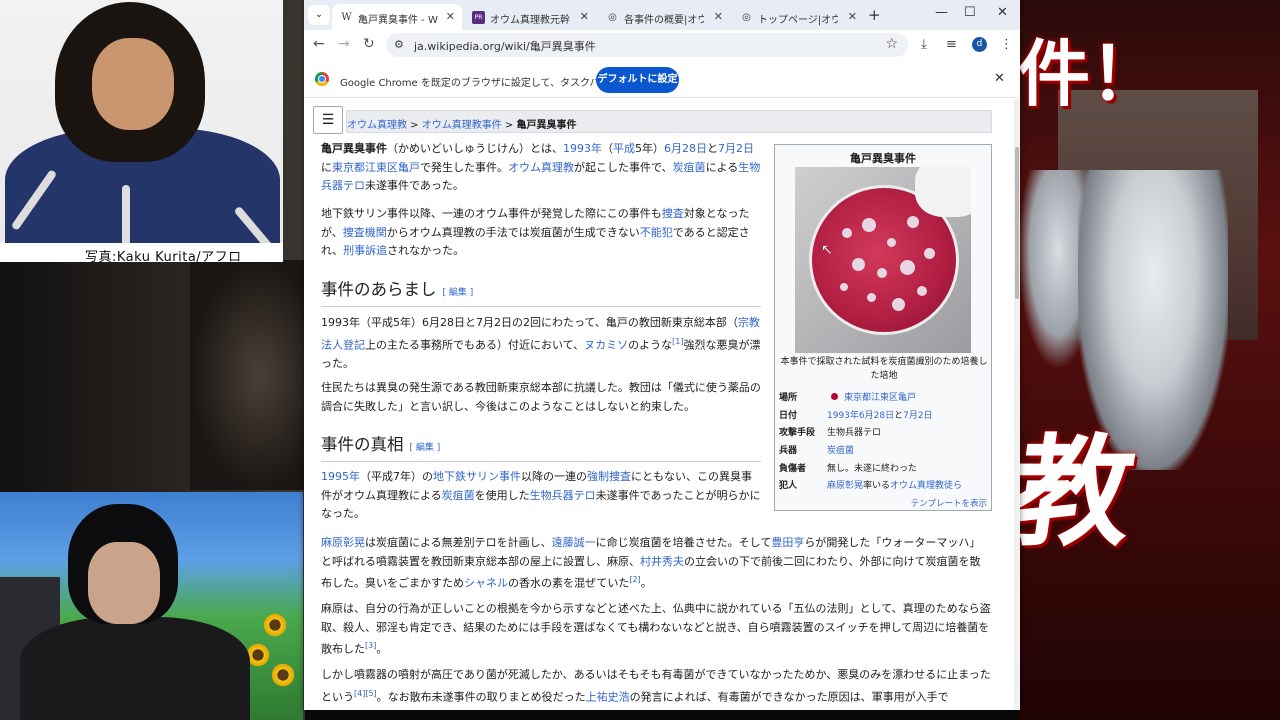  I want to click on link-1995: 1995年, so click(340, 476).